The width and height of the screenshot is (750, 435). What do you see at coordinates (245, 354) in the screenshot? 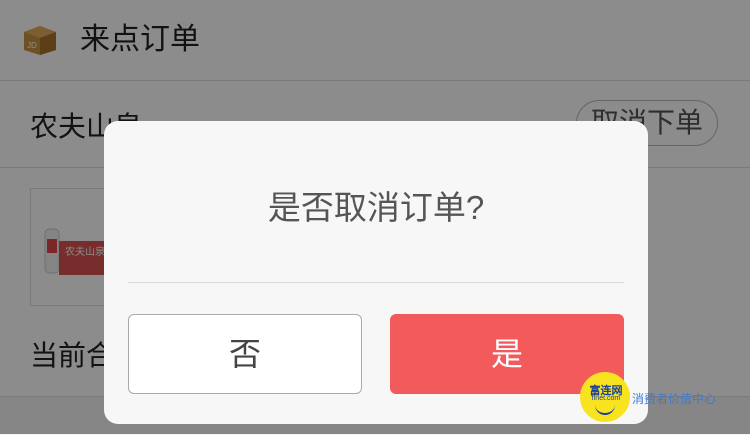
I see `no-button: 否` at bounding box center [245, 354].